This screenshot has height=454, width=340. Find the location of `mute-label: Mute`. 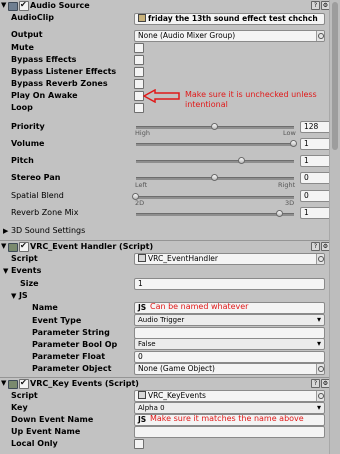

mute-label: Mute is located at coordinates (22, 47).